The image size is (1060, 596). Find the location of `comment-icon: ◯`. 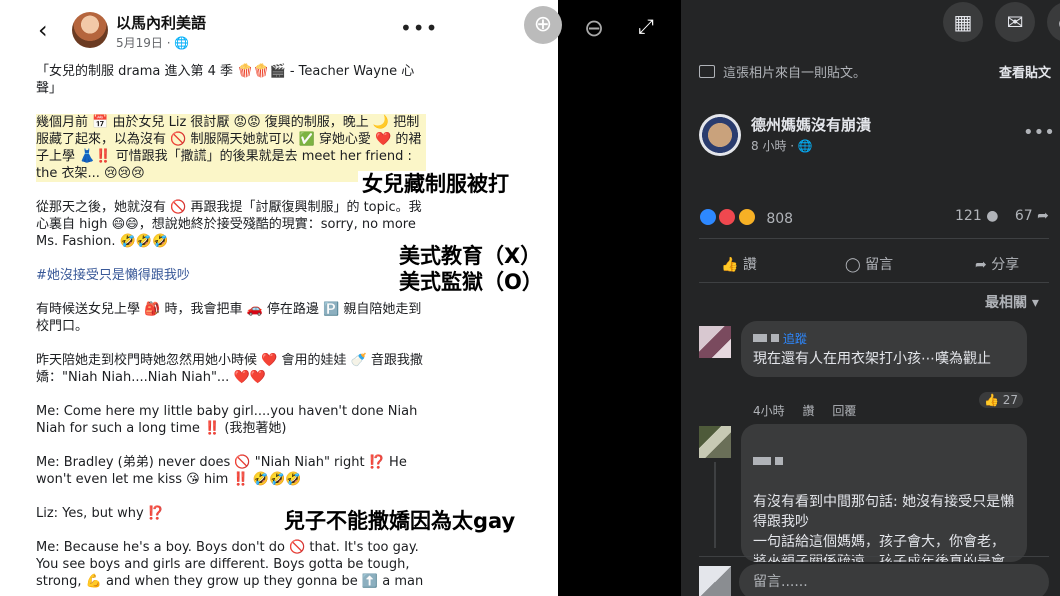

comment-icon: ◯ is located at coordinates (853, 265).